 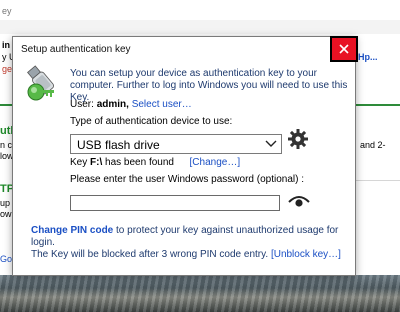 What do you see at coordinates (176, 144) in the screenshot?
I see `device-type-select: USB flash drive` at bounding box center [176, 144].